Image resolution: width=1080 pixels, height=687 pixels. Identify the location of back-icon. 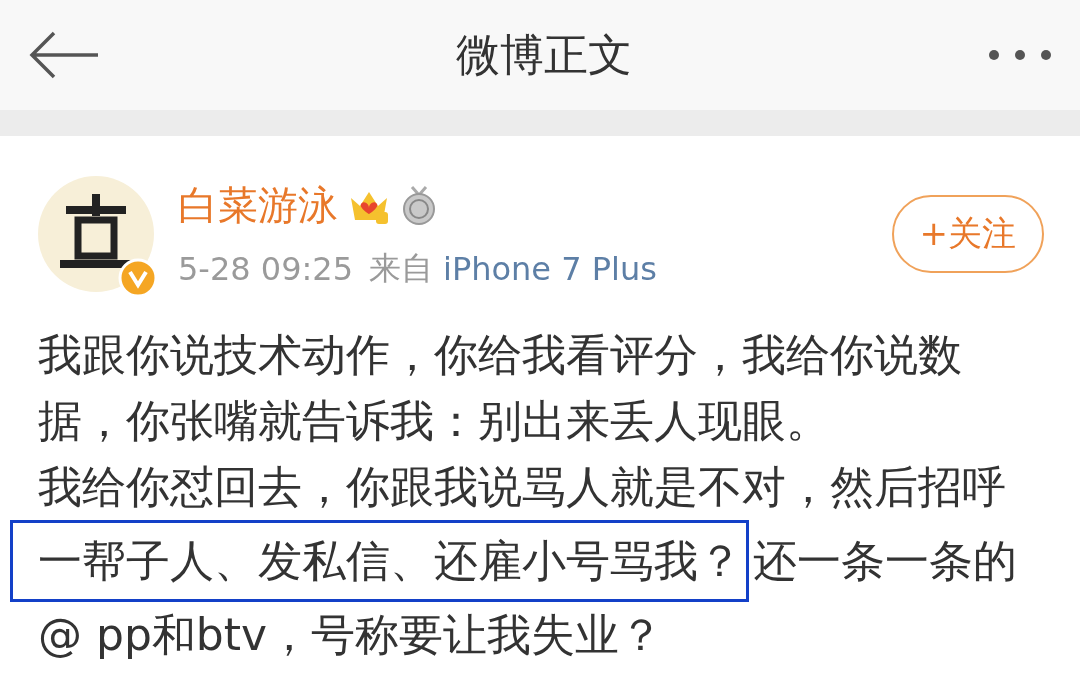
(64, 55).